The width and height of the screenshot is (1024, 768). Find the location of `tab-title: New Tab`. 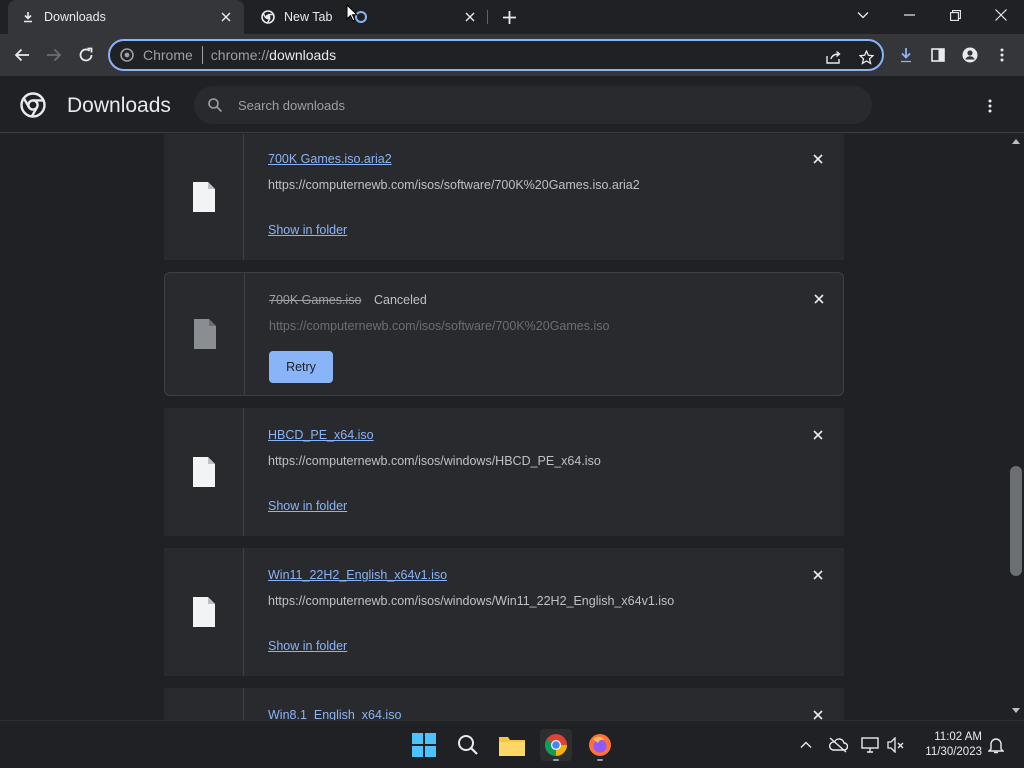

tab-title: New Tab is located at coordinates (308, 17).